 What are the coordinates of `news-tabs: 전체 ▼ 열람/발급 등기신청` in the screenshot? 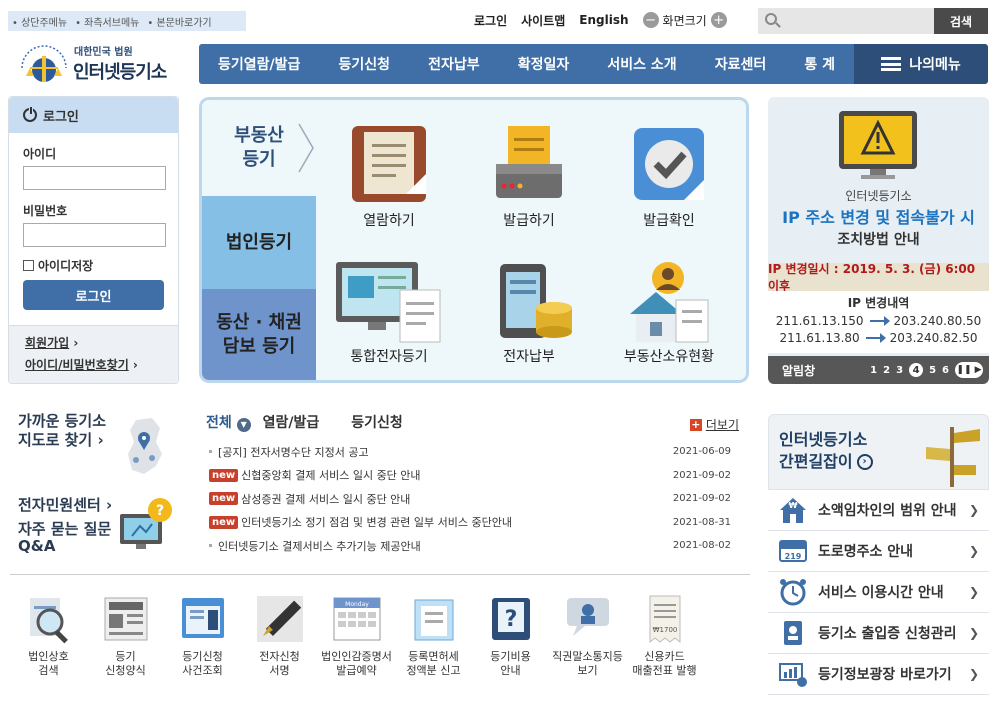 It's located at (478, 422).